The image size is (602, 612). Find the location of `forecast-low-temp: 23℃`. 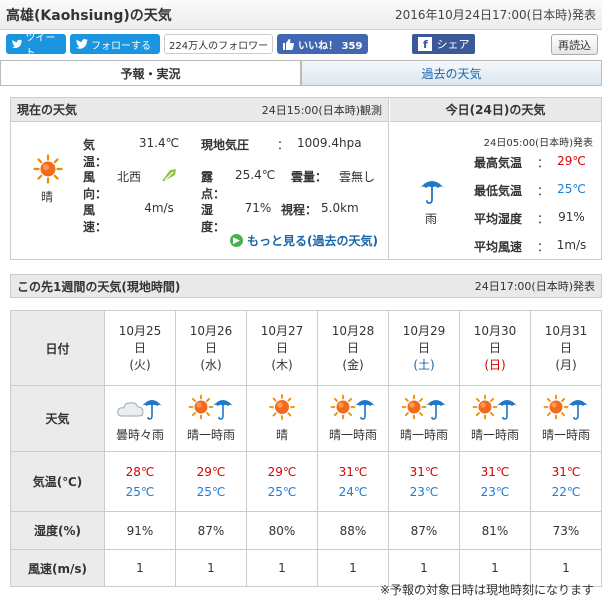

forecast-low-temp: 23℃ is located at coordinates (424, 491).